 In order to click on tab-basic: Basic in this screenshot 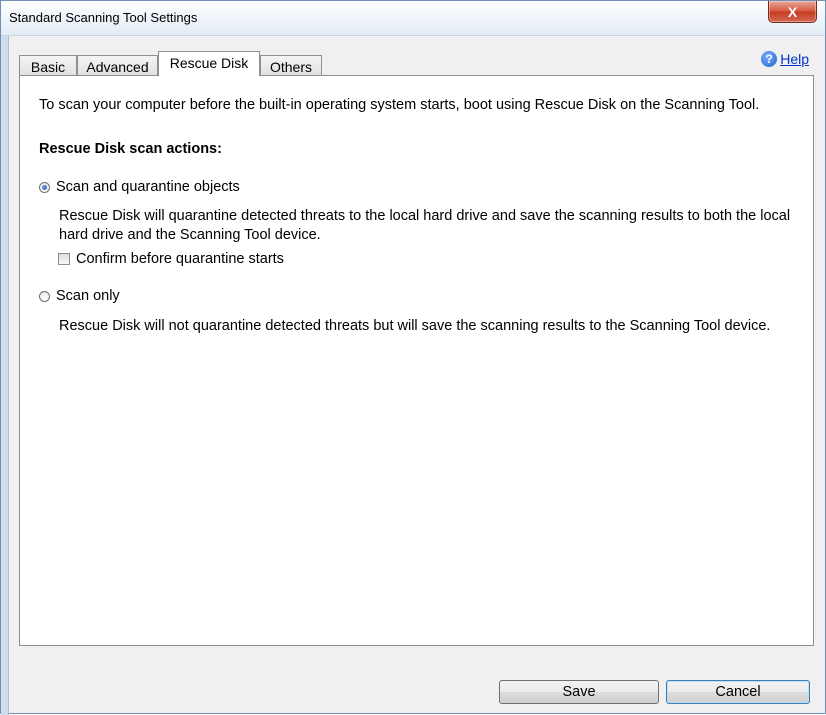, I will do `click(48, 65)`.